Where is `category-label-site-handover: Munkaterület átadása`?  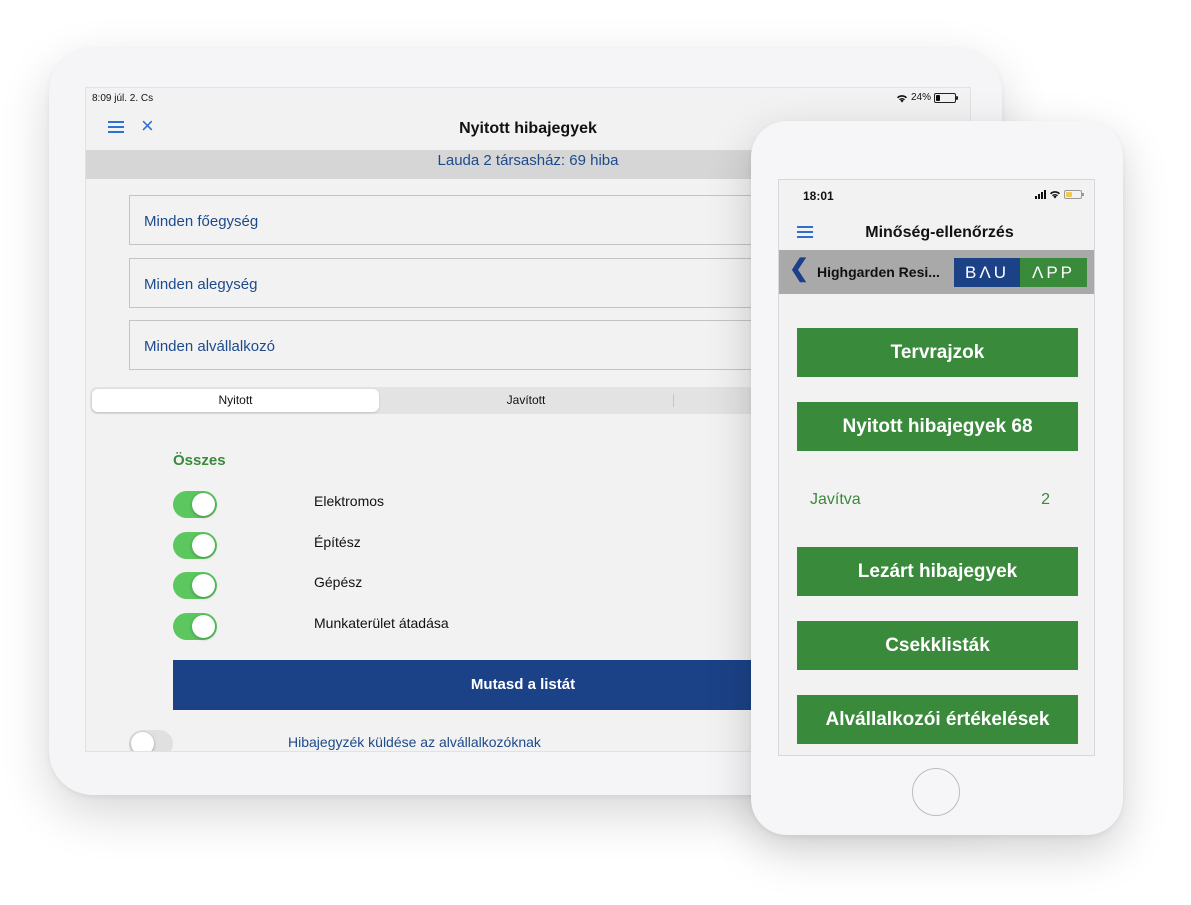 category-label-site-handover: Munkaterület átadása is located at coordinates (381, 623).